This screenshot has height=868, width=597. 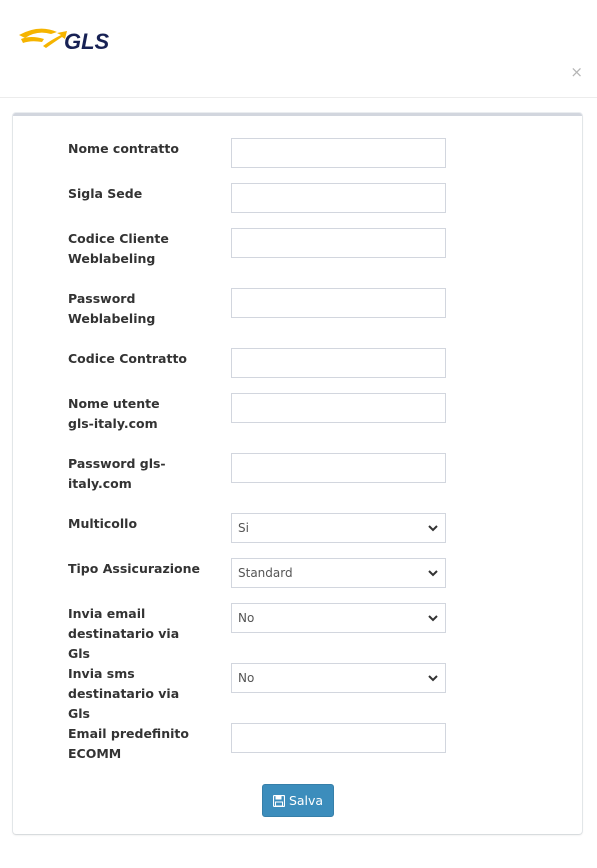 I want to click on label-codice-contratto: Codice Contratto, so click(x=128, y=358).